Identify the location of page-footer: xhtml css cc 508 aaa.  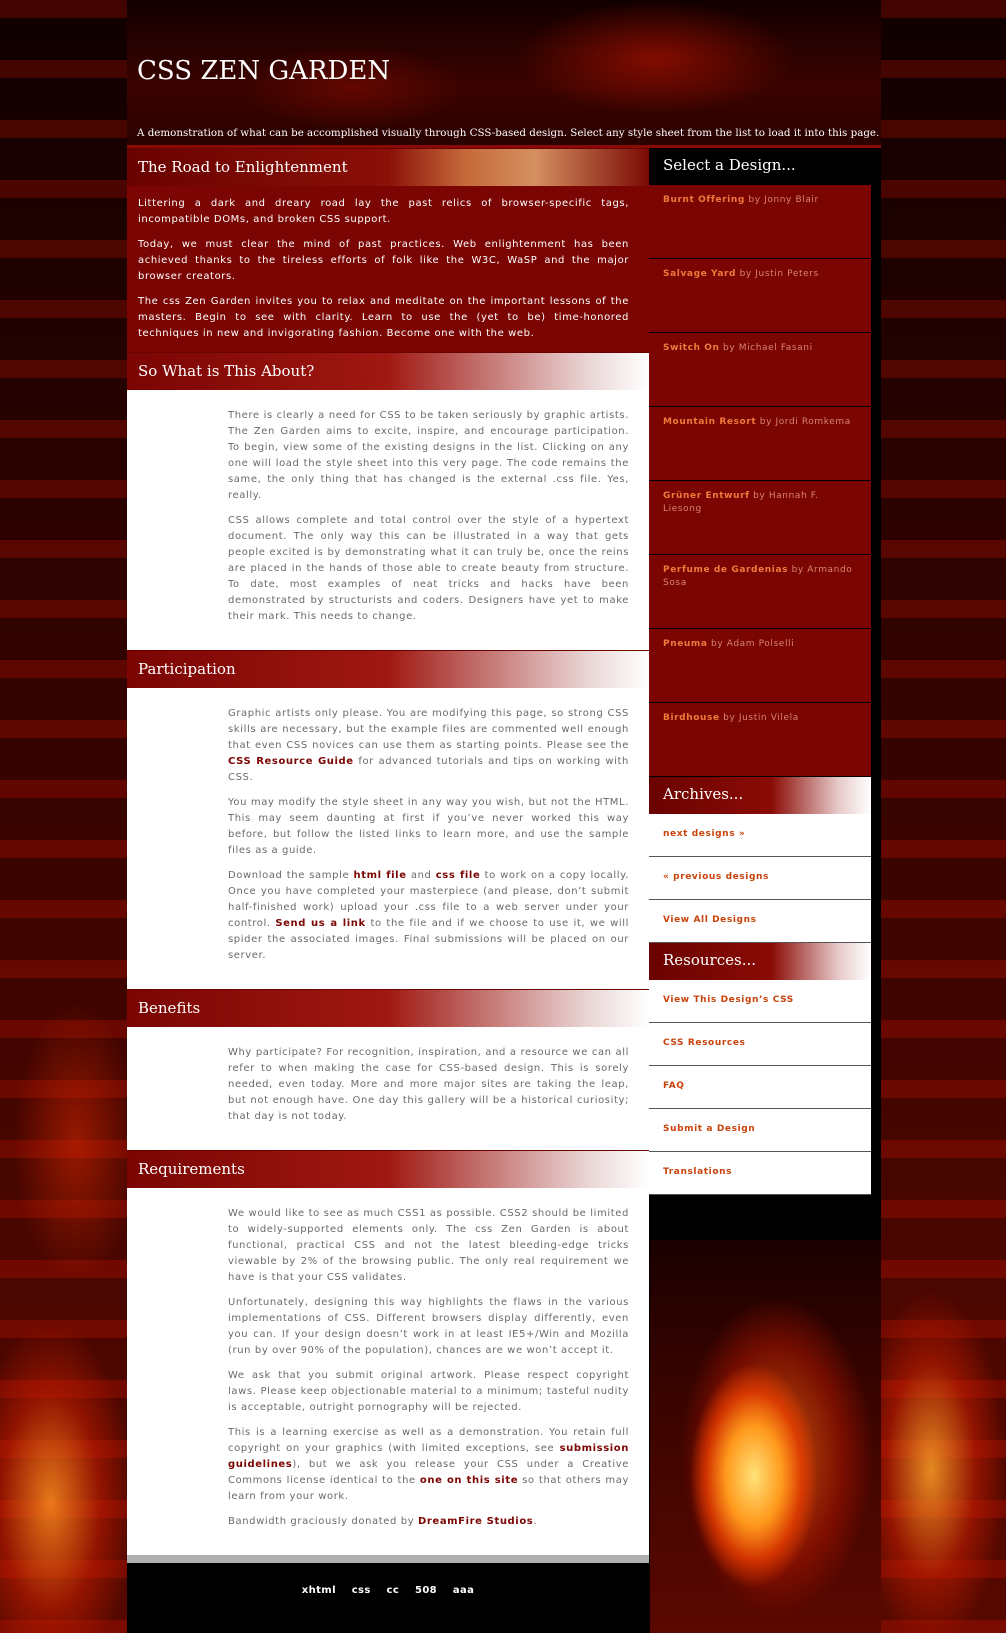
(388, 1586).